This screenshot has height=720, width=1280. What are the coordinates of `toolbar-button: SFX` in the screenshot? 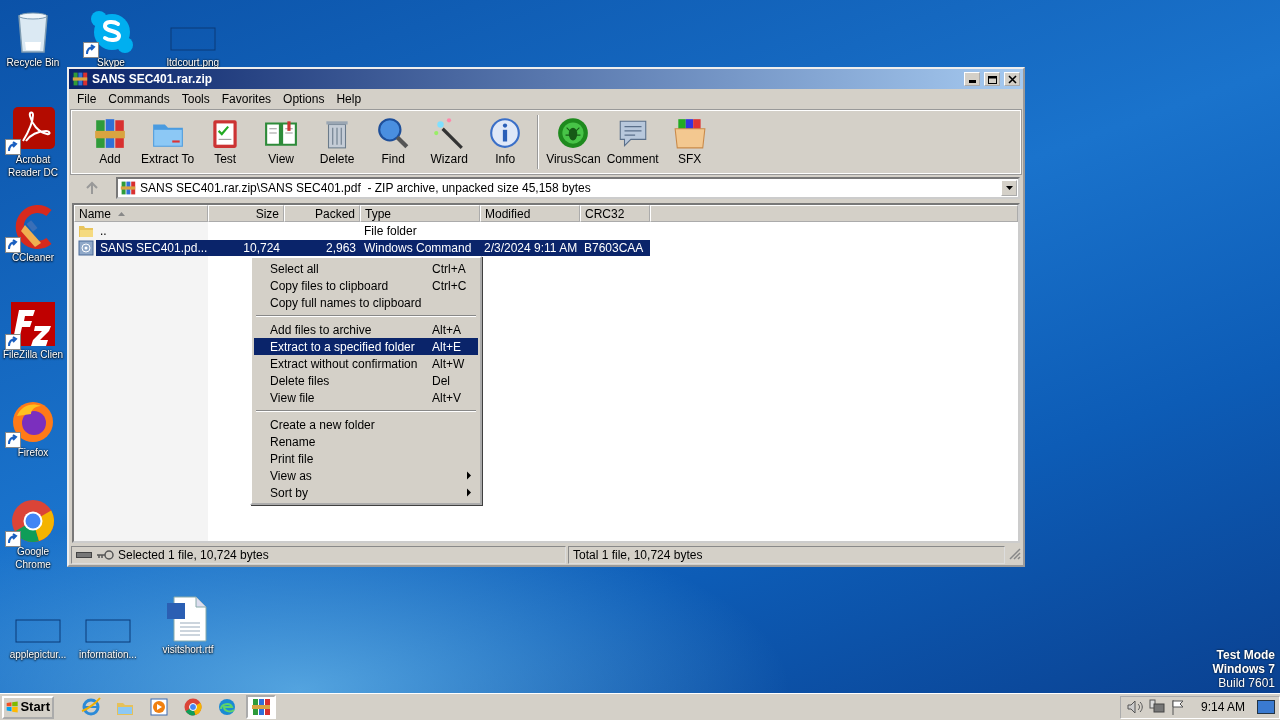 It's located at (689, 142).